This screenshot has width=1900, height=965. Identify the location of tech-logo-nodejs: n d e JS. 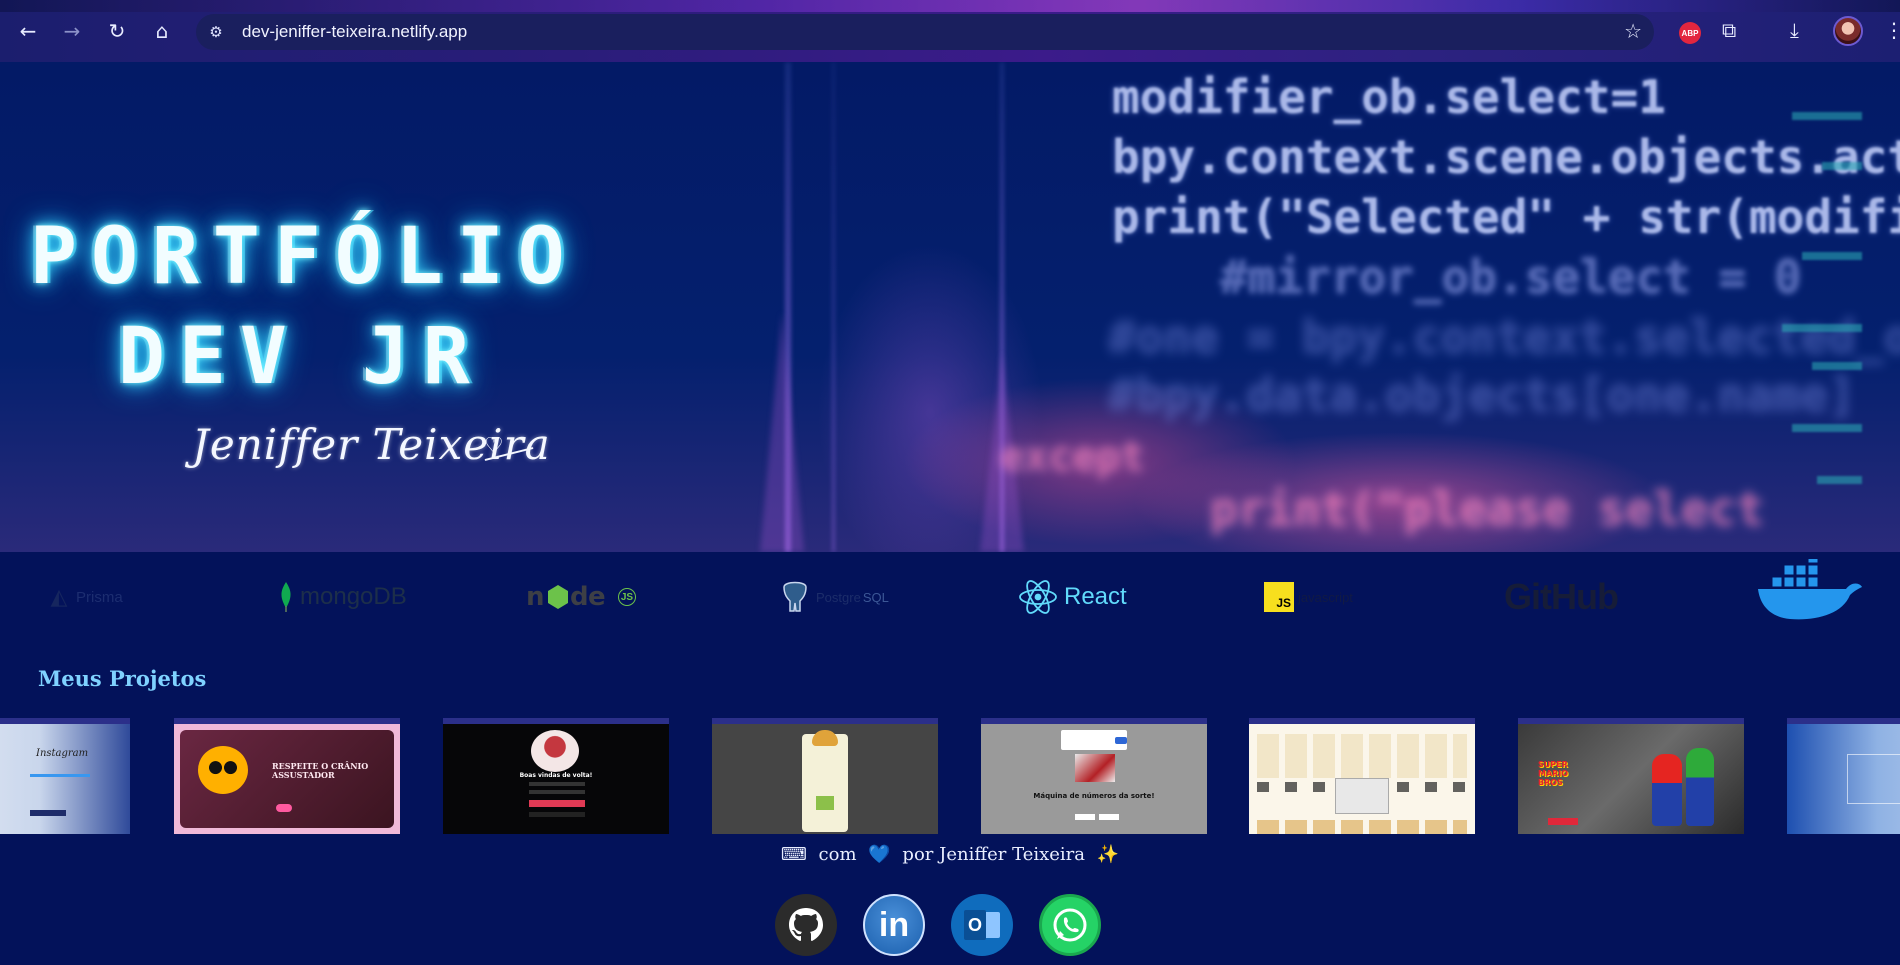
(581, 597).